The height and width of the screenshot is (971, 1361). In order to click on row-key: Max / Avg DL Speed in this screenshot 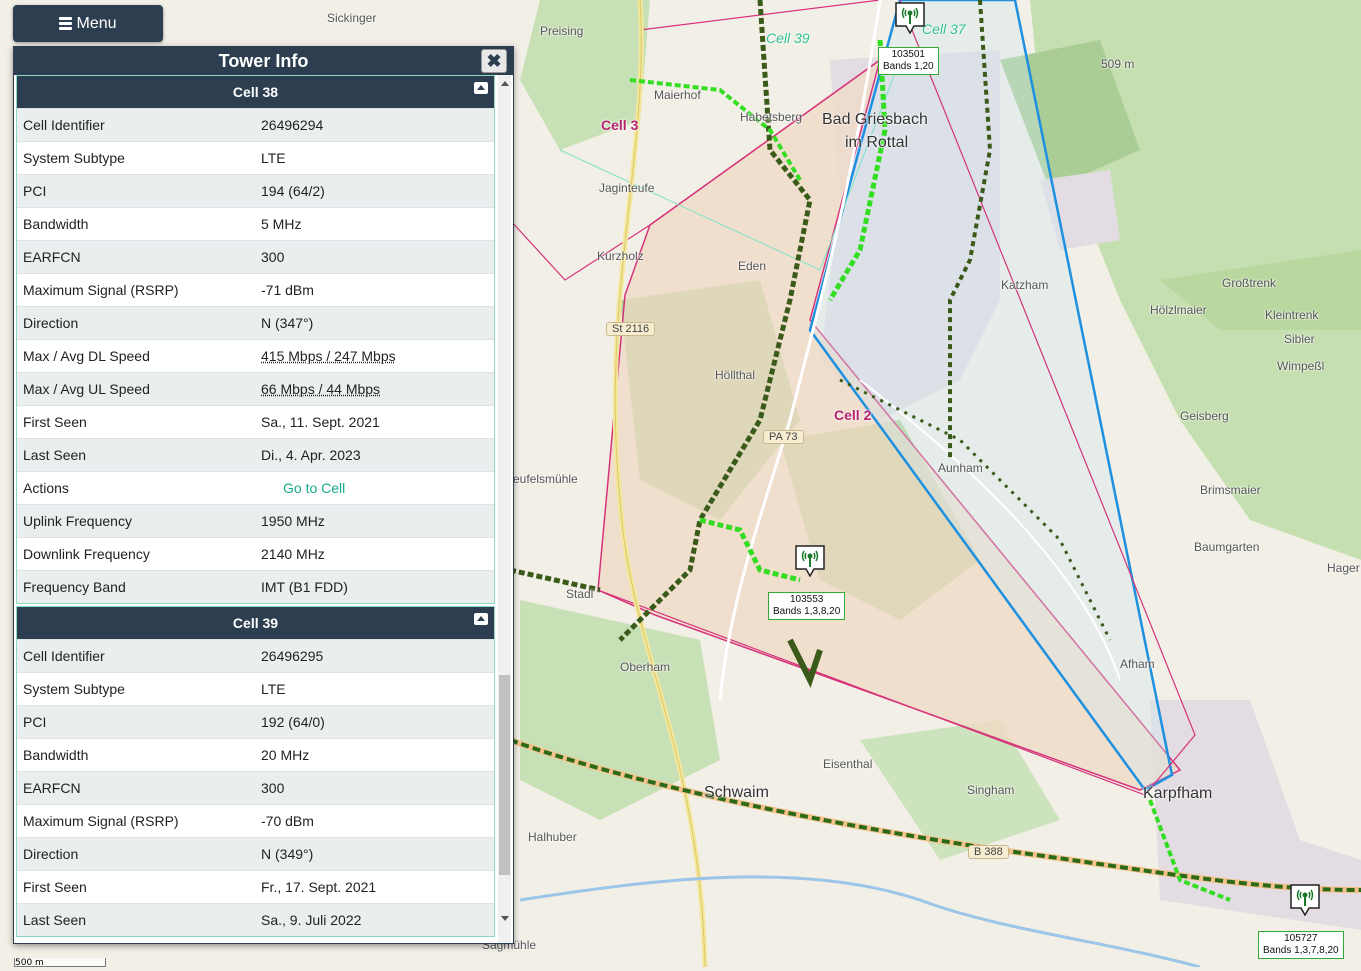, I will do `click(136, 356)`.